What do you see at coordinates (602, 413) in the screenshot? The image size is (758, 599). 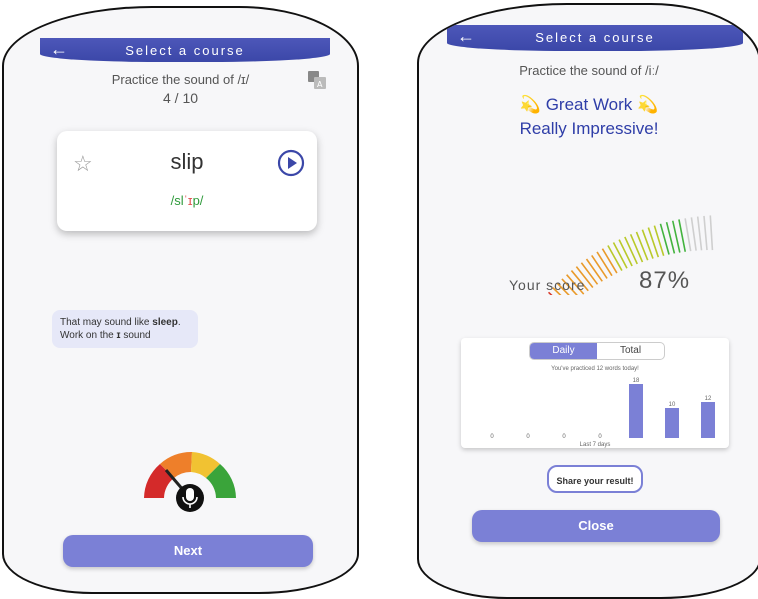 I see `daily-bar-chart: 0 0 0 0 18 10 12 Last 7 days` at bounding box center [602, 413].